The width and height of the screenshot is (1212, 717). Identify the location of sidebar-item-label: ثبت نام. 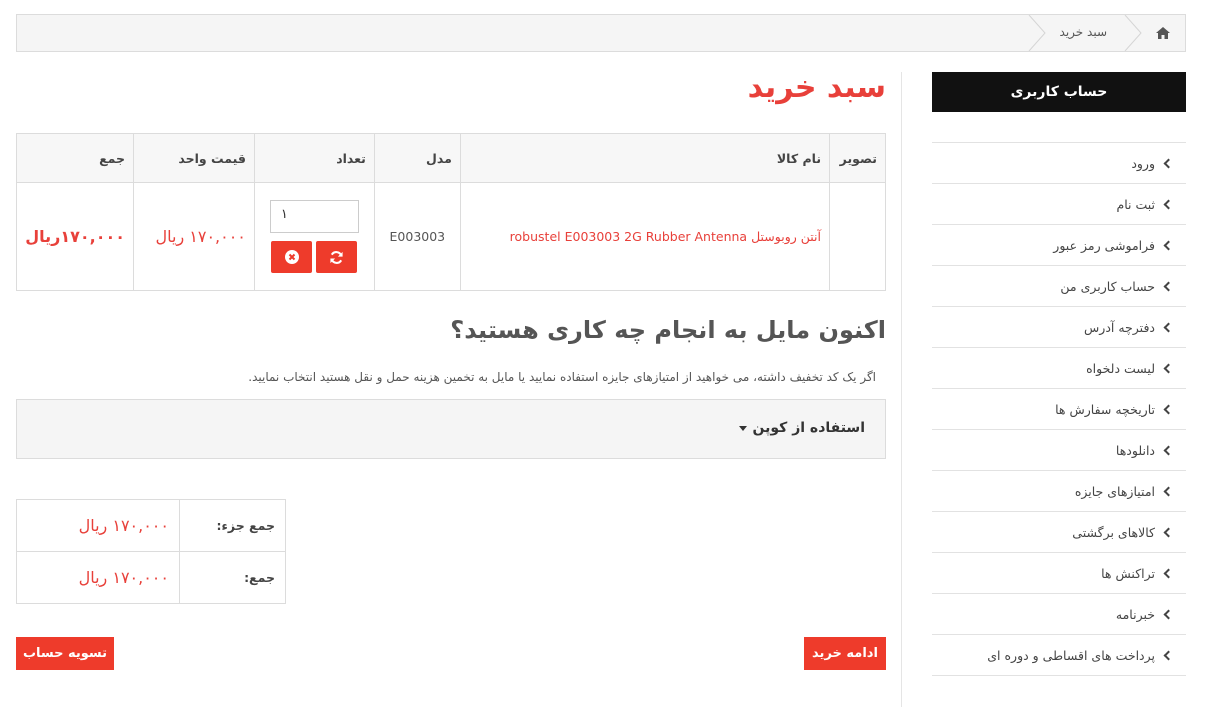
(1135, 204).